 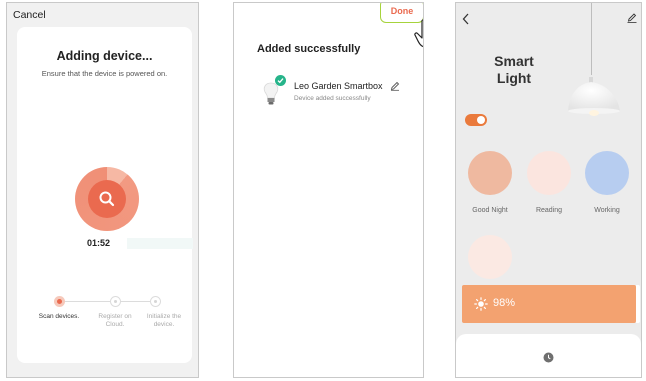 I want to click on edit-icon, so click(x=632, y=18).